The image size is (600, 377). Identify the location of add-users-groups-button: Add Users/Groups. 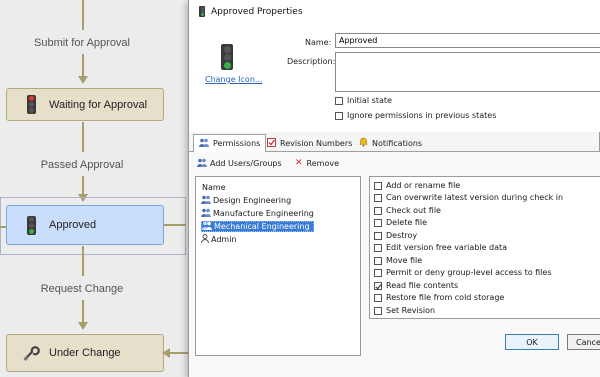
(239, 163).